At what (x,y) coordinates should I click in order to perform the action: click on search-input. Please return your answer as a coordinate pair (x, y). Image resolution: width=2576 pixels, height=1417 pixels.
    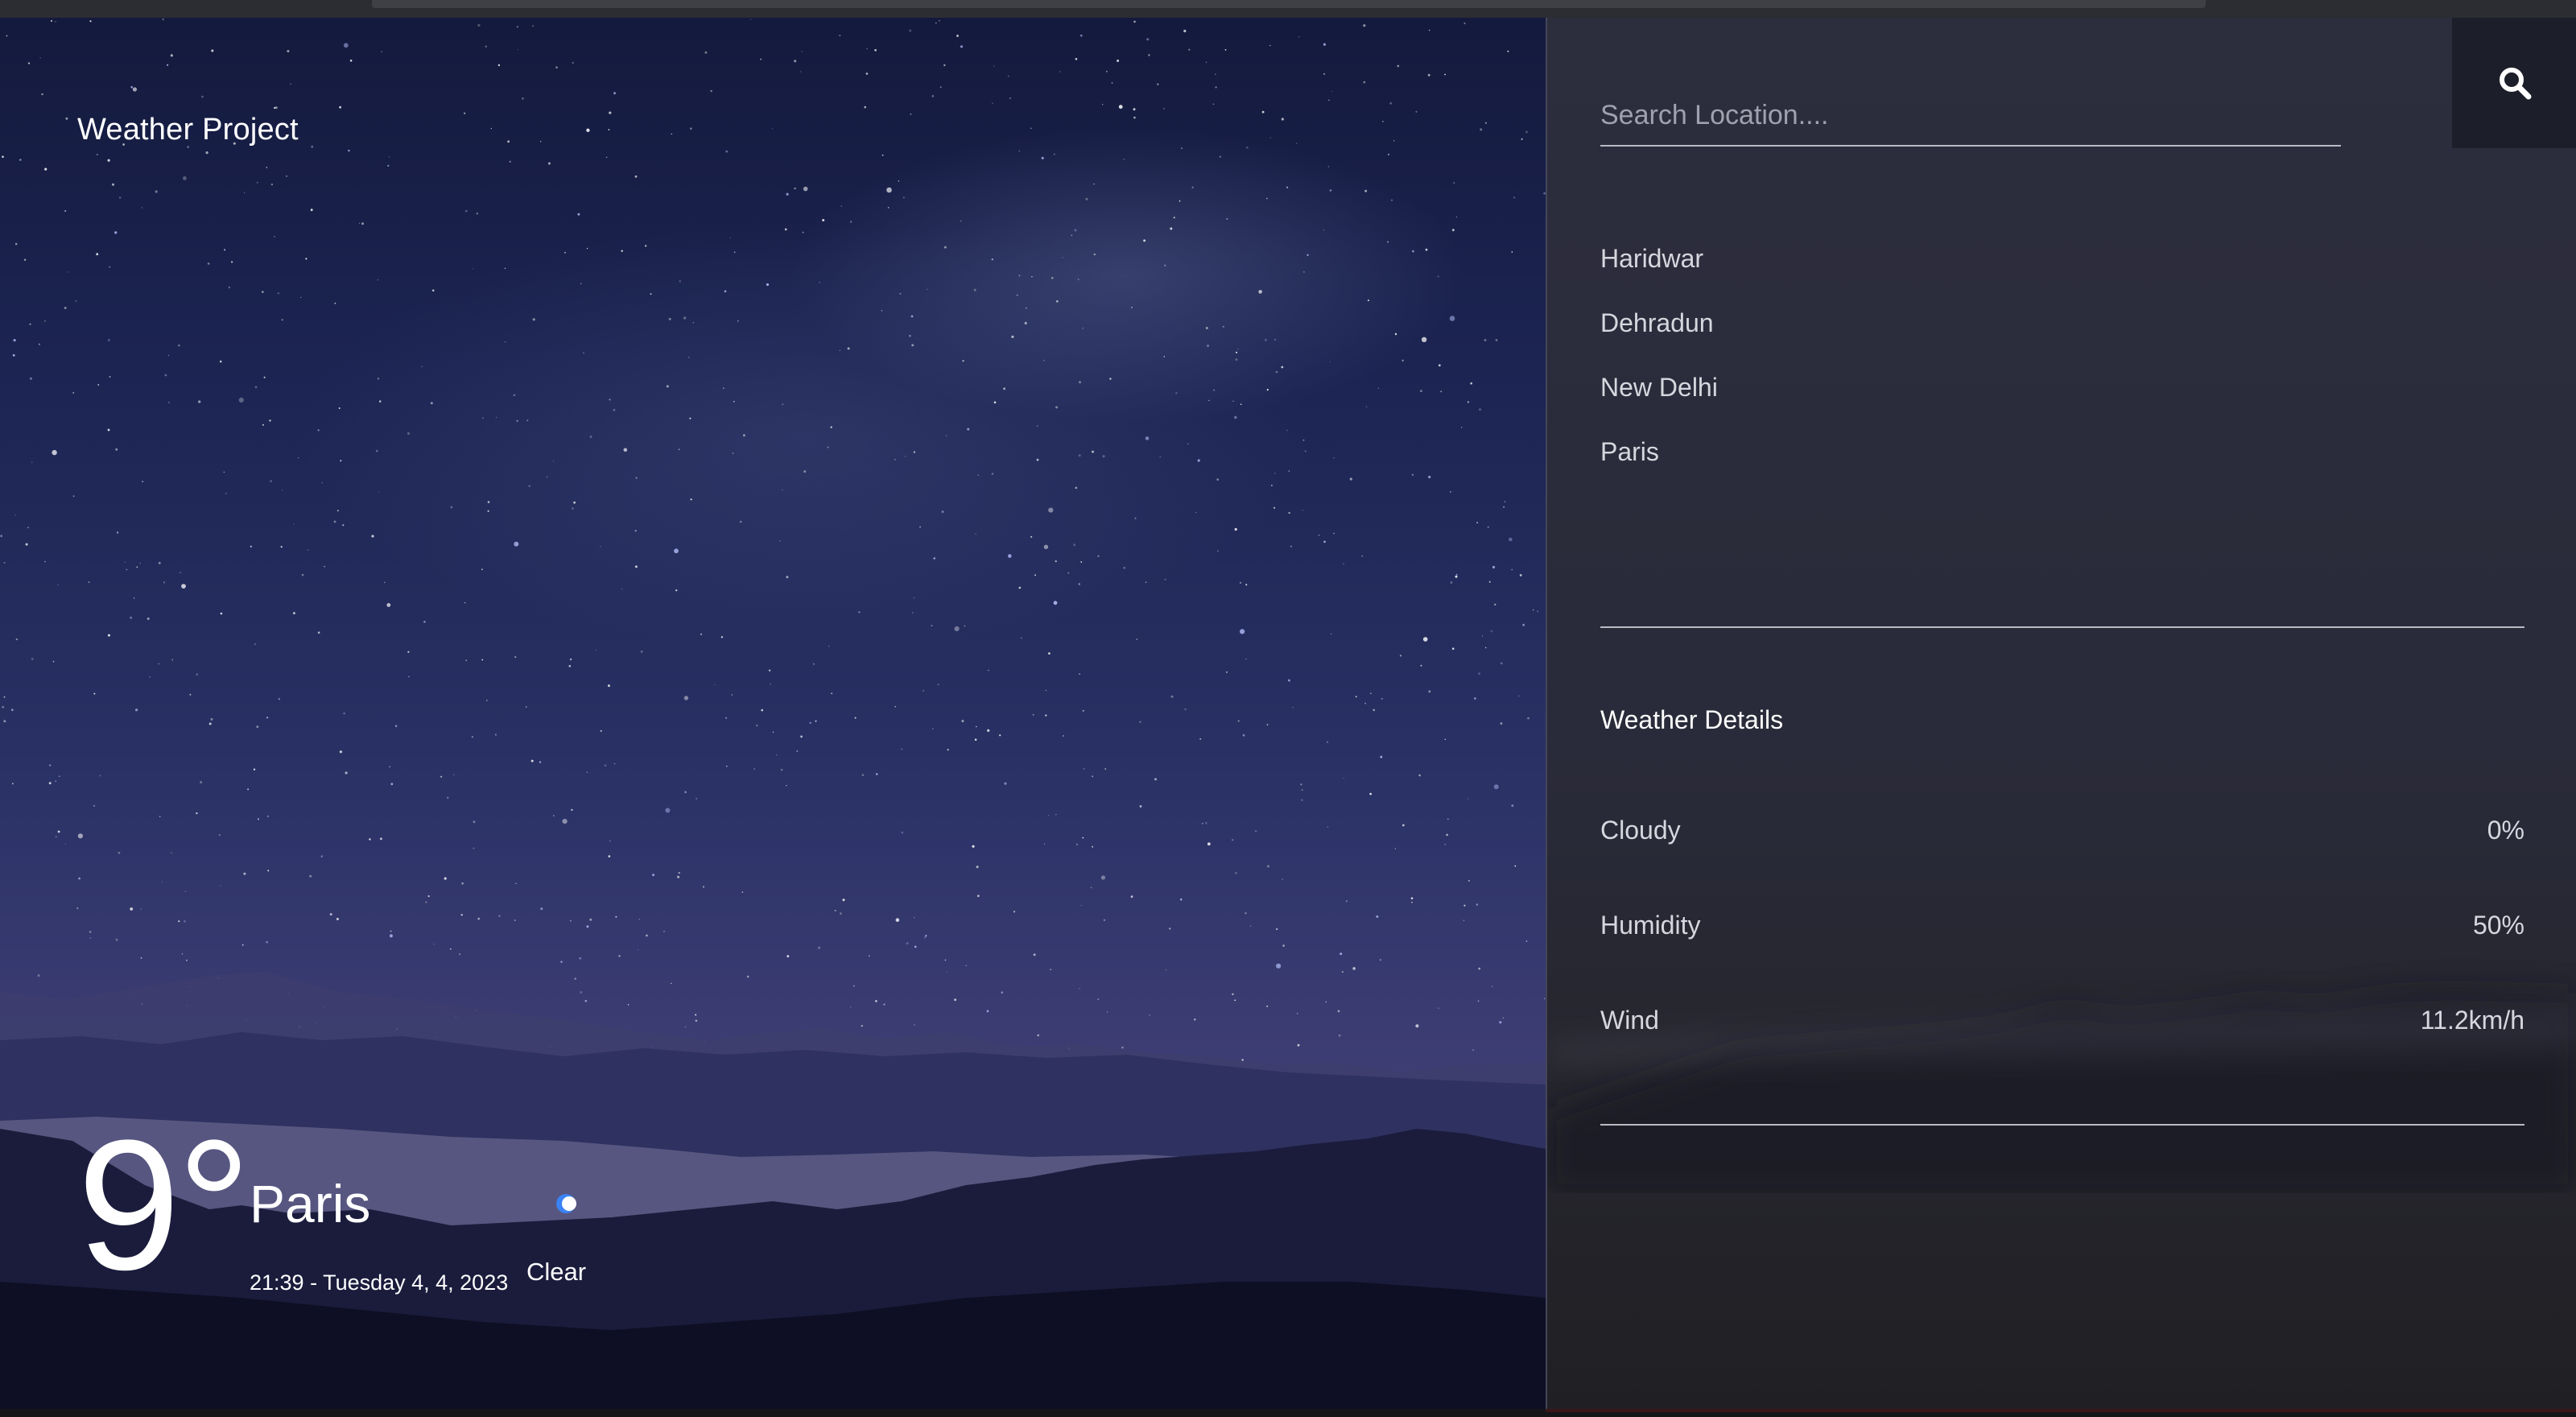
    Looking at the image, I should click on (1970, 119).